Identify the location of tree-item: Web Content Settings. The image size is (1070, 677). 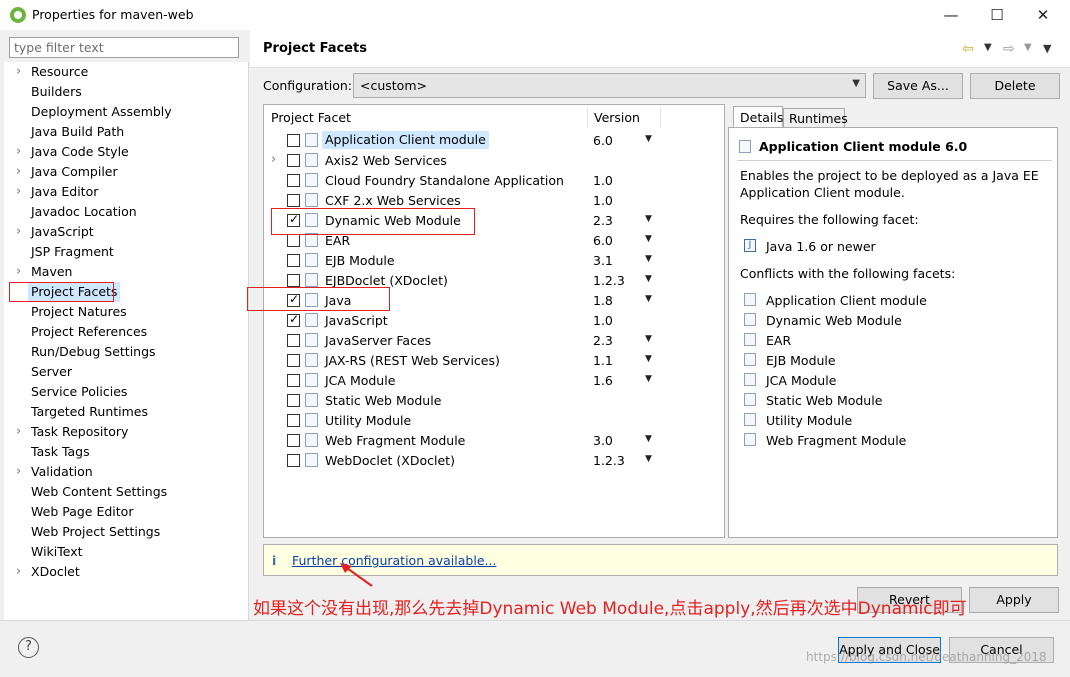
(124, 492).